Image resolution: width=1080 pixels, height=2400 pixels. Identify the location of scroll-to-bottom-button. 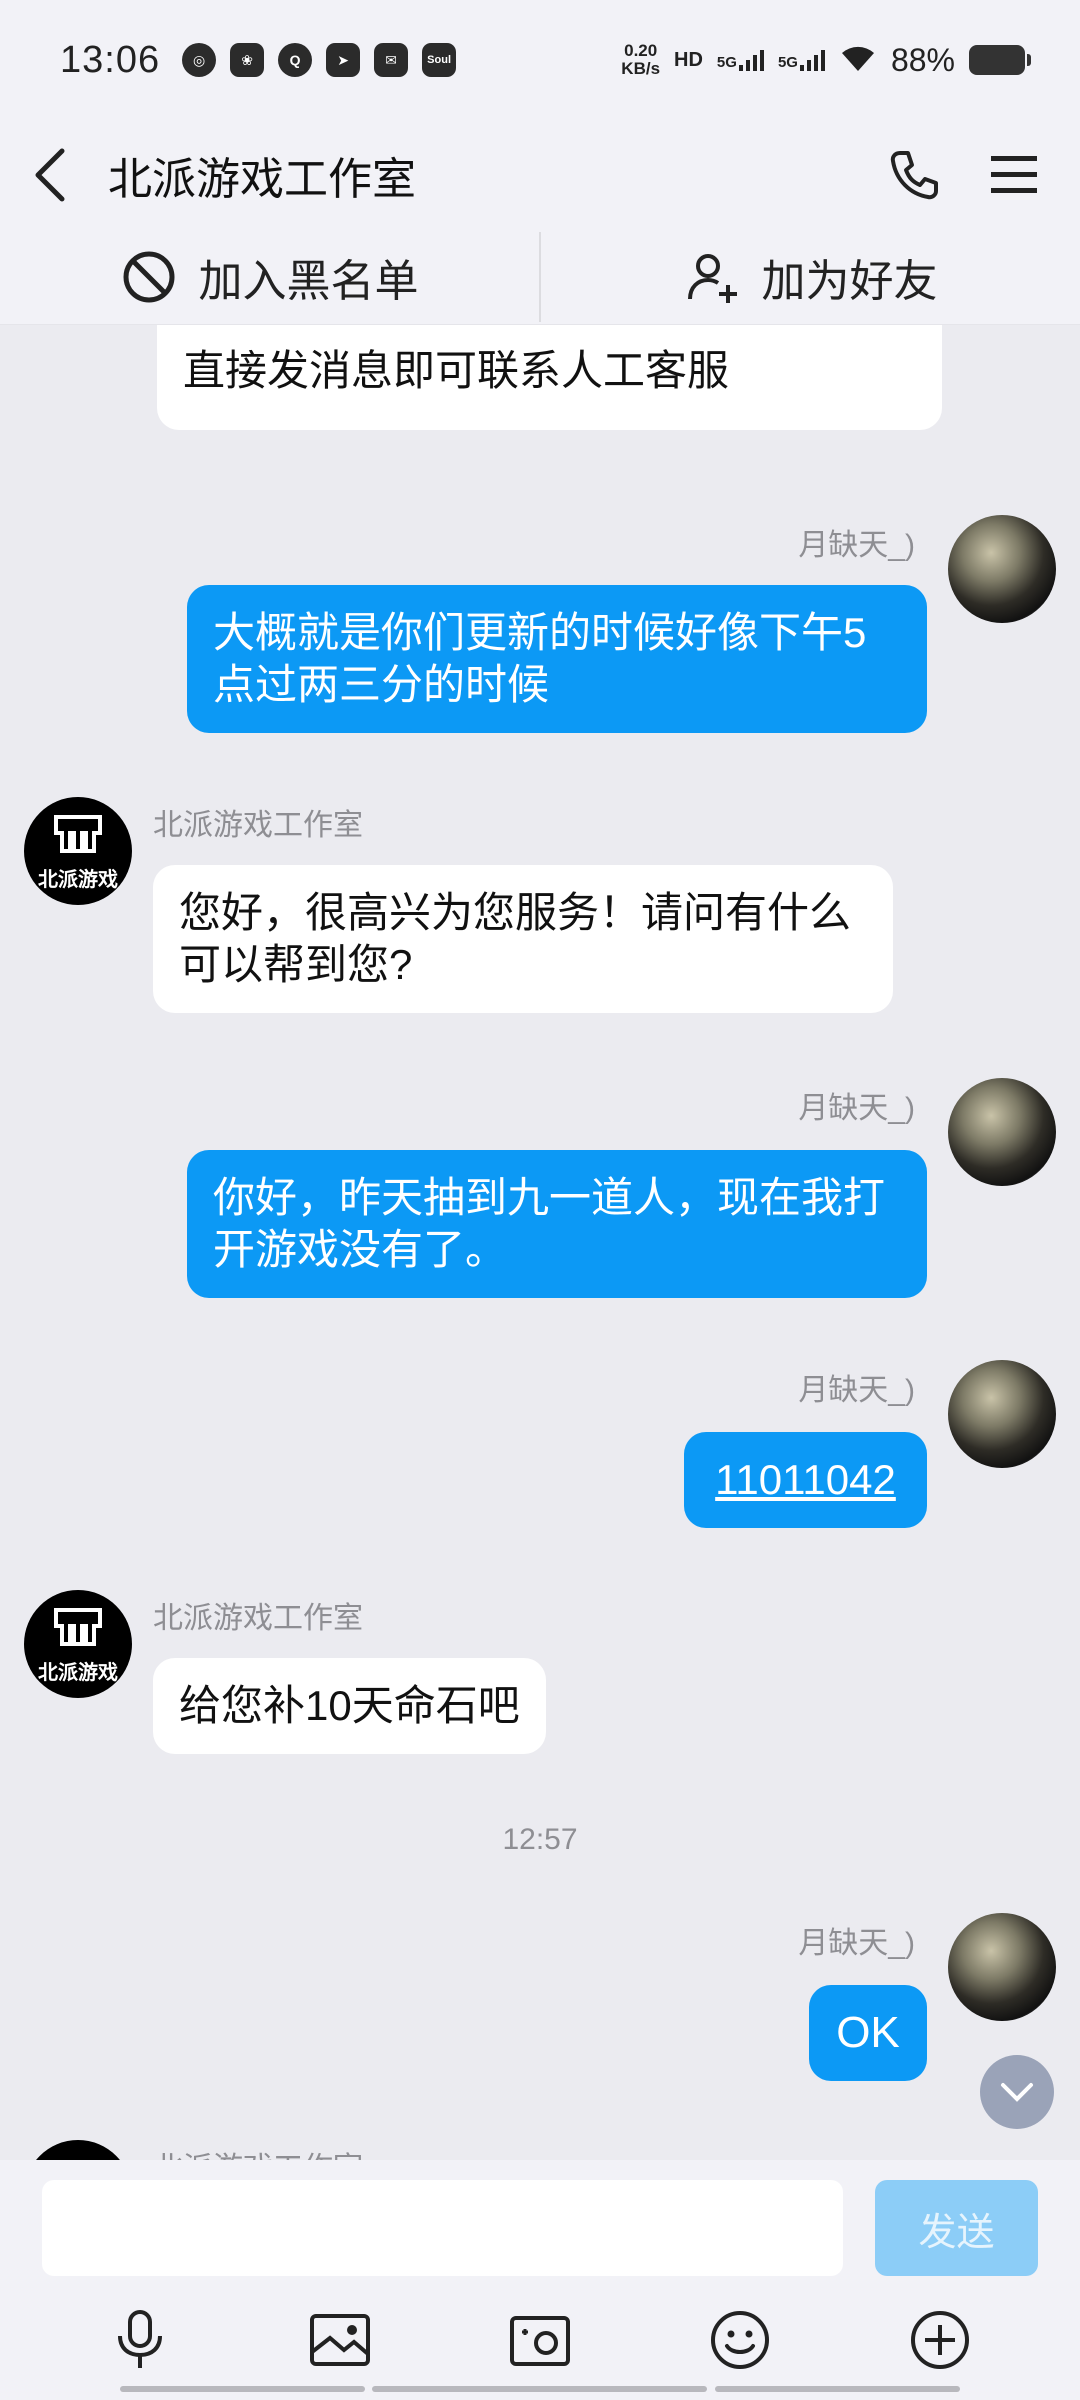
(1017, 2092).